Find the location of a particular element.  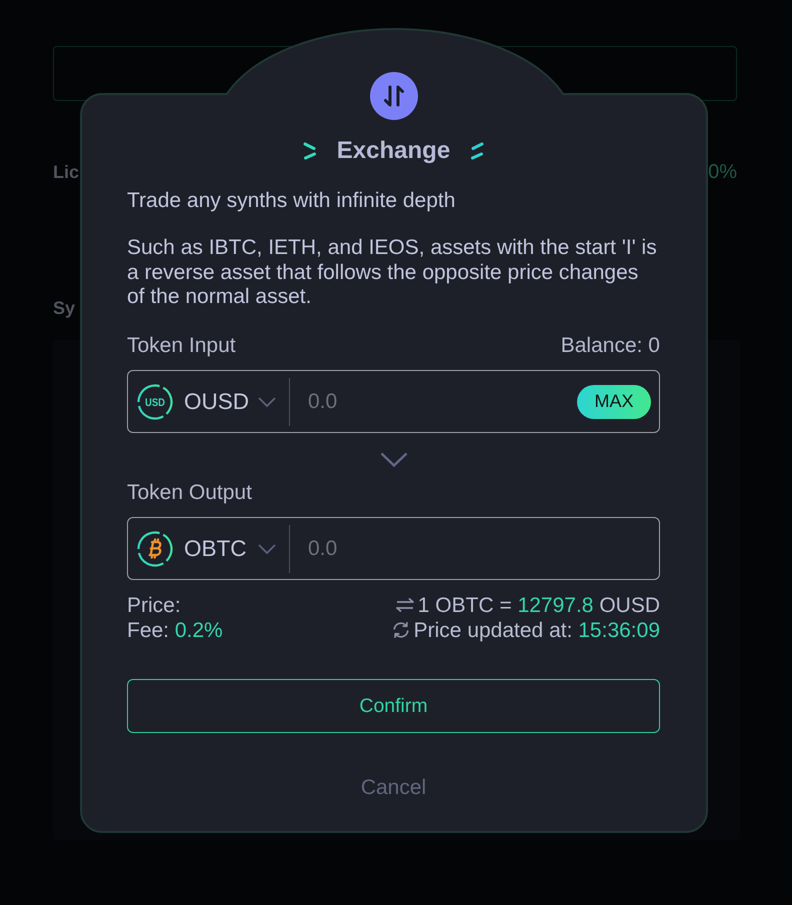

balance-text: Balance: 0 is located at coordinates (610, 346).